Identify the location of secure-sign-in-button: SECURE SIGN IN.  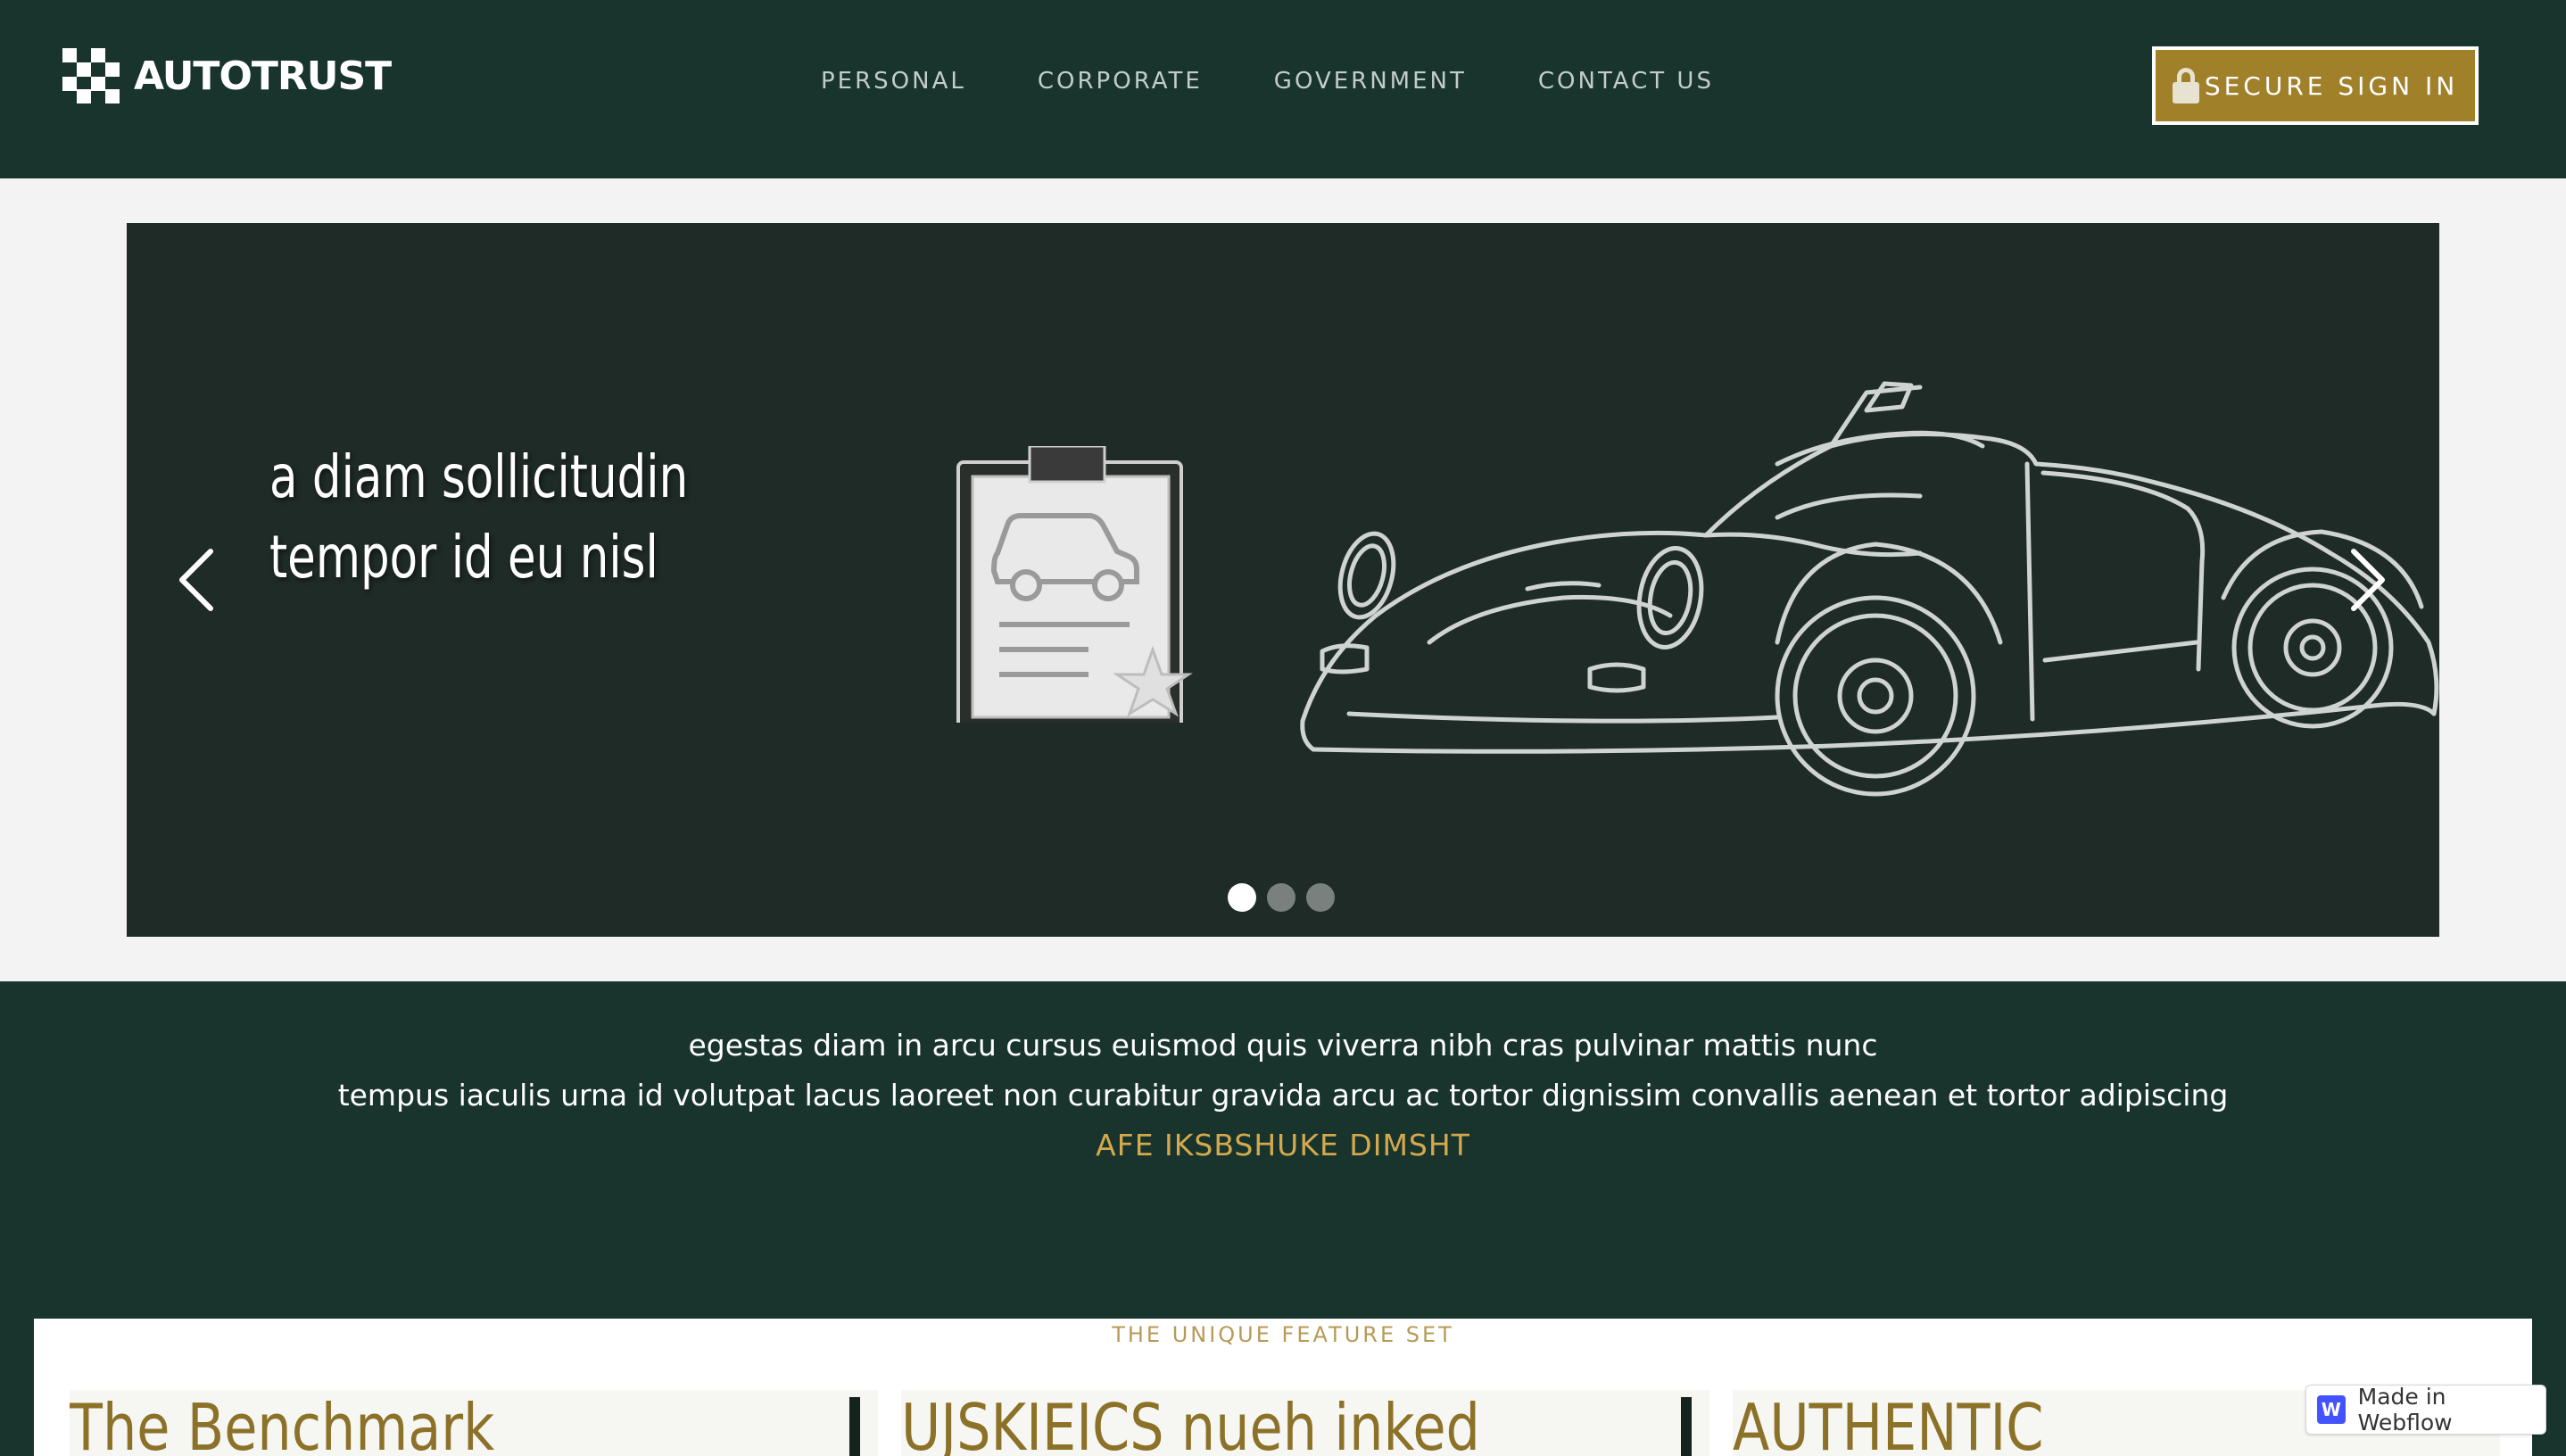
(2315, 85).